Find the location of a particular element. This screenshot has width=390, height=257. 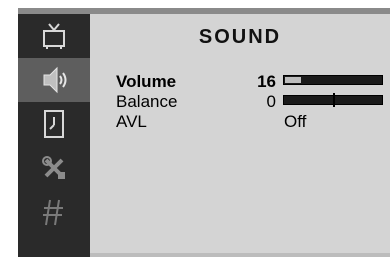

menu-item-timer is located at coordinates (54, 124).